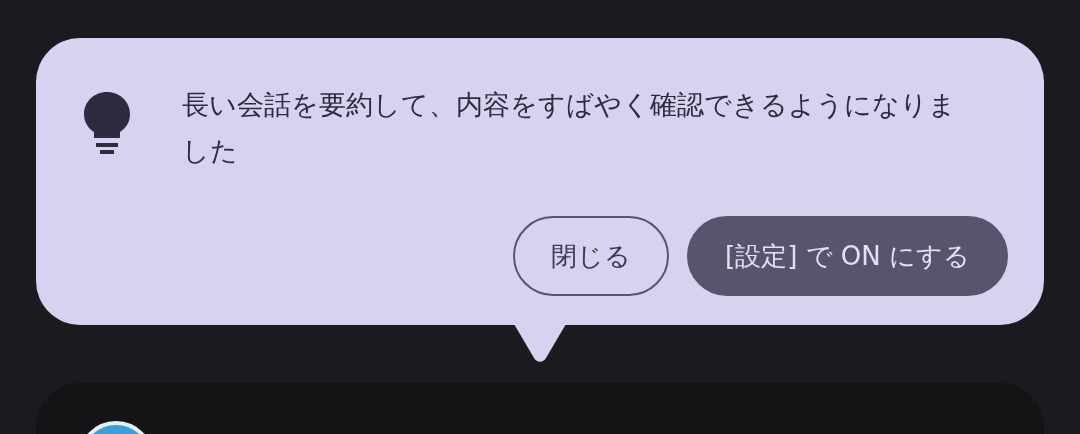 The image size is (1080, 434). Describe the element at coordinates (107, 123) in the screenshot. I see `lightbulb-icon` at that location.